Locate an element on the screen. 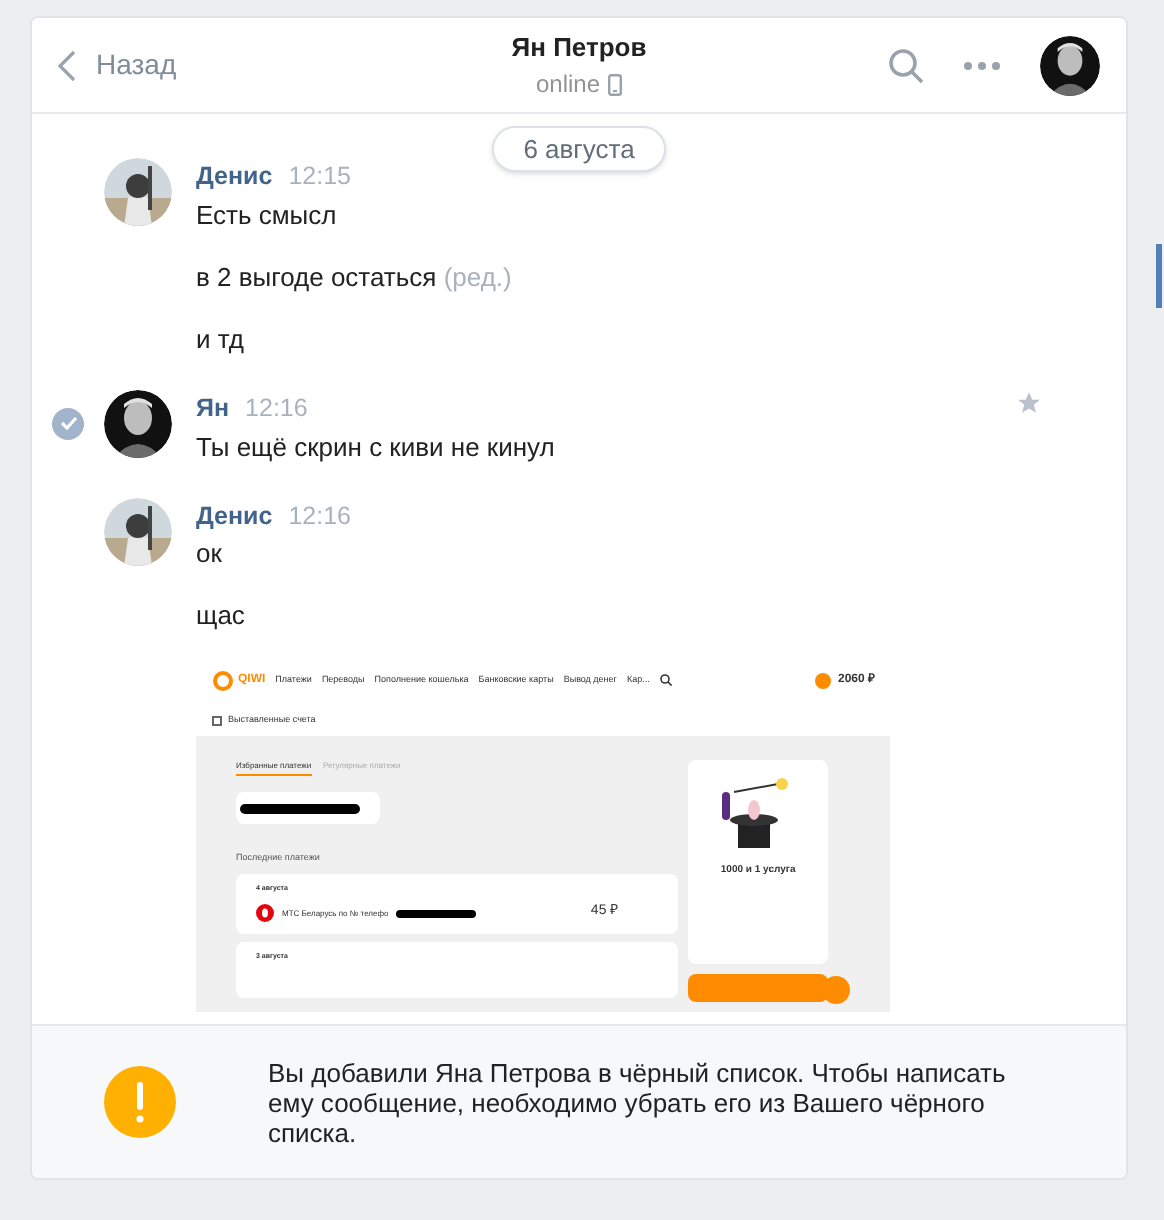 This screenshot has height=1220, width=1164. notice-text: Вы добавили Яна Петрова в чёрный список. Чтобы написать ему сообщение, необходимо убрать его из Вашего чёрного списка. is located at coordinates (638, 1102).